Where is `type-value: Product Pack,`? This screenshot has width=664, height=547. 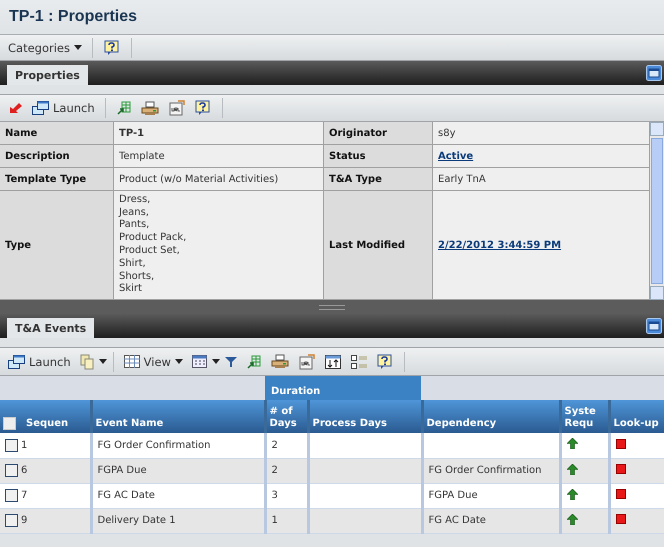 type-value: Product Pack, is located at coordinates (152, 238).